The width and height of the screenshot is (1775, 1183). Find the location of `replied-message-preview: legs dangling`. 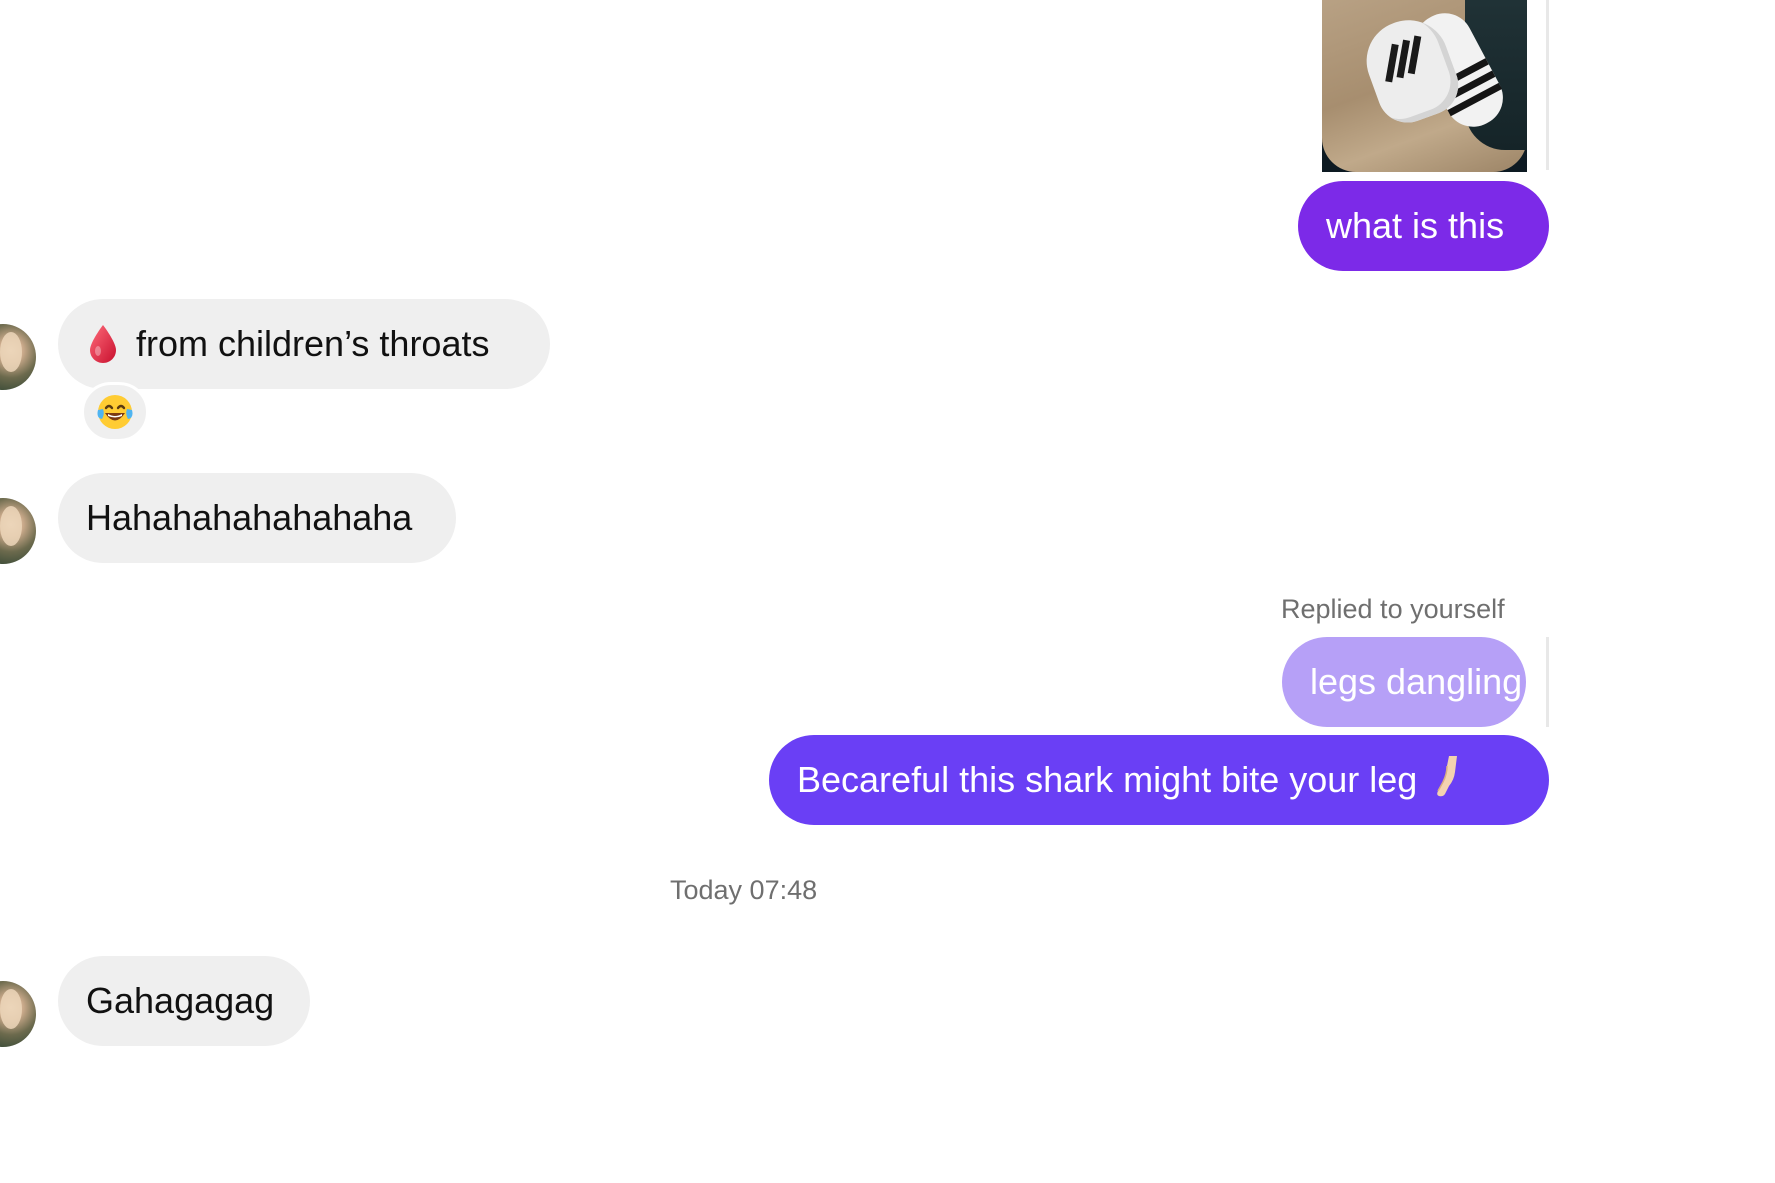

replied-message-preview: legs dangling is located at coordinates (1404, 682).